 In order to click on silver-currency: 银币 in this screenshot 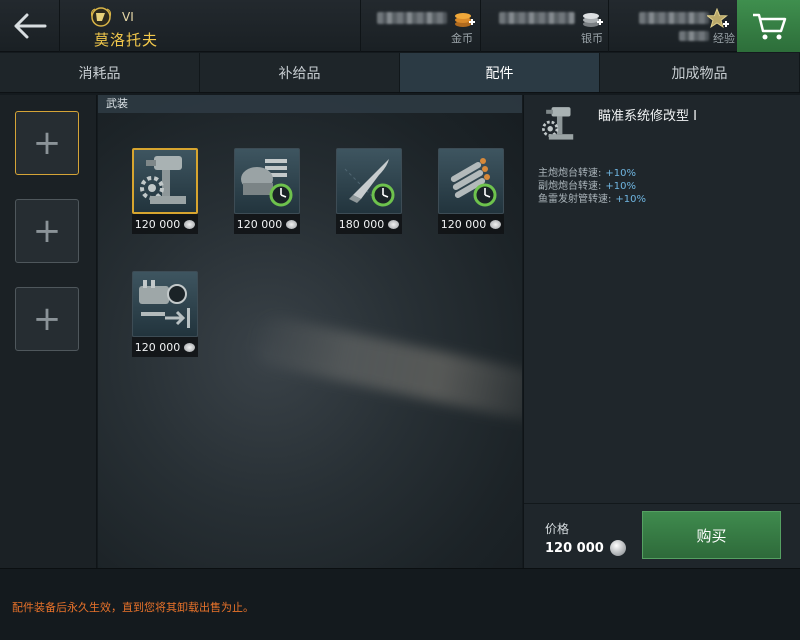, I will do `click(544, 26)`.